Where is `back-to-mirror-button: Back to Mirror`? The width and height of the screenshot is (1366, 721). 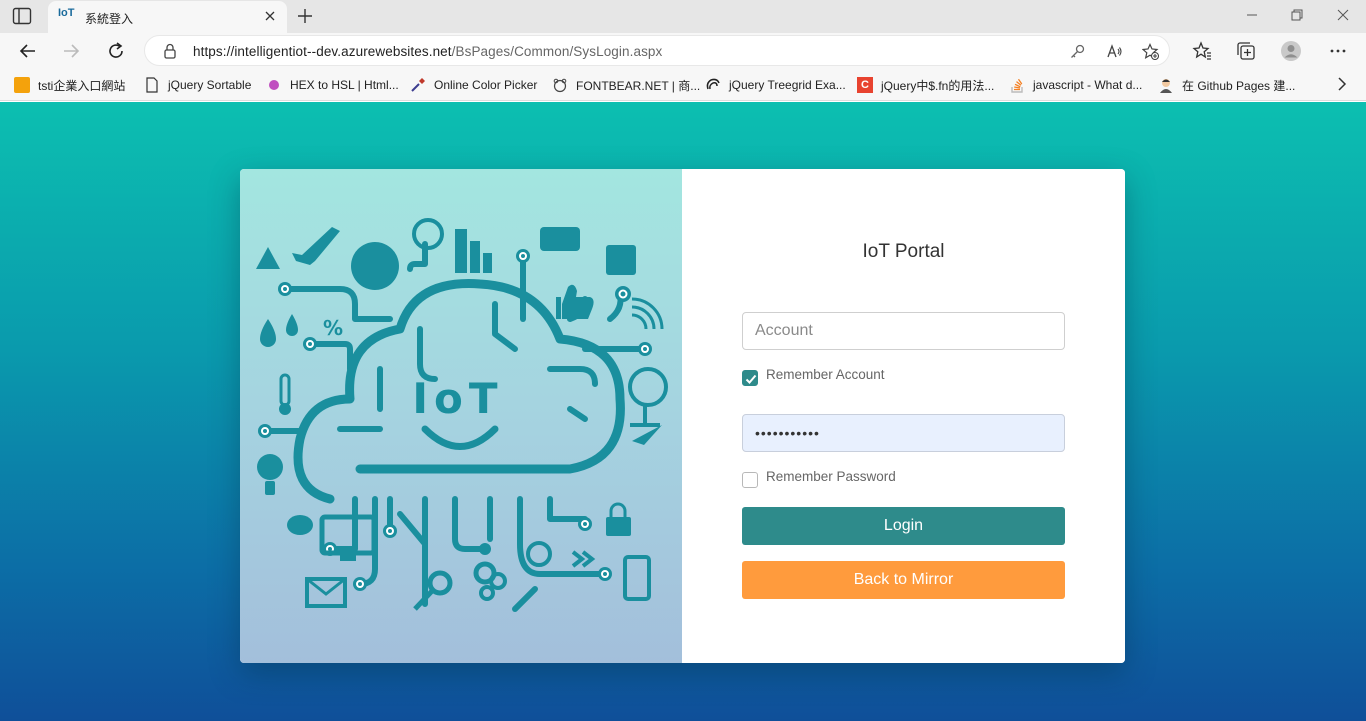
back-to-mirror-button: Back to Mirror is located at coordinates (903, 580).